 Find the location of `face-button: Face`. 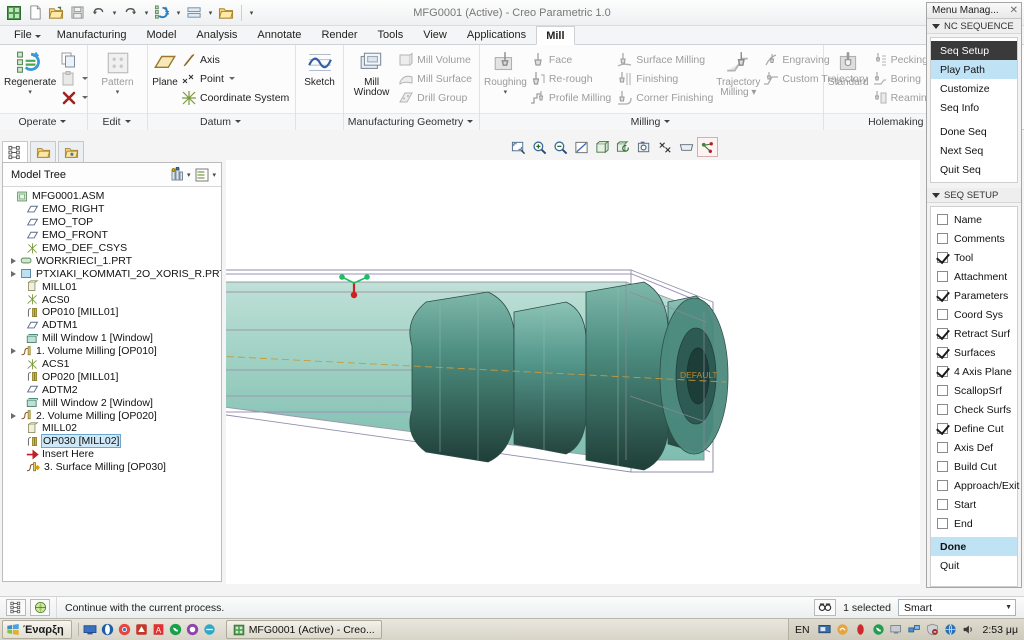

face-button: Face is located at coordinates (570, 59).